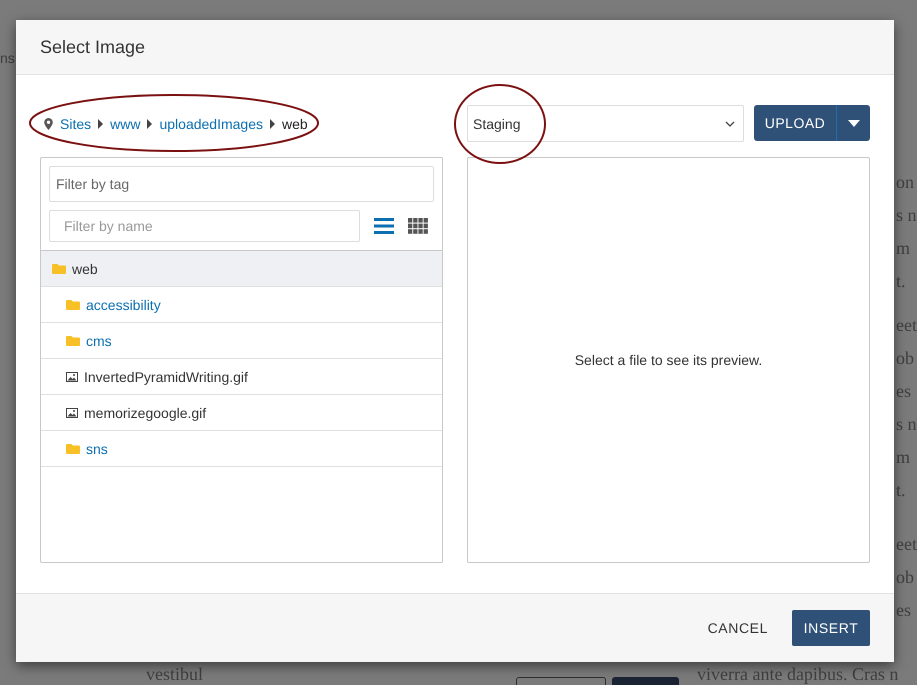  What do you see at coordinates (795, 123) in the screenshot?
I see `upload-button: UPLOAD` at bounding box center [795, 123].